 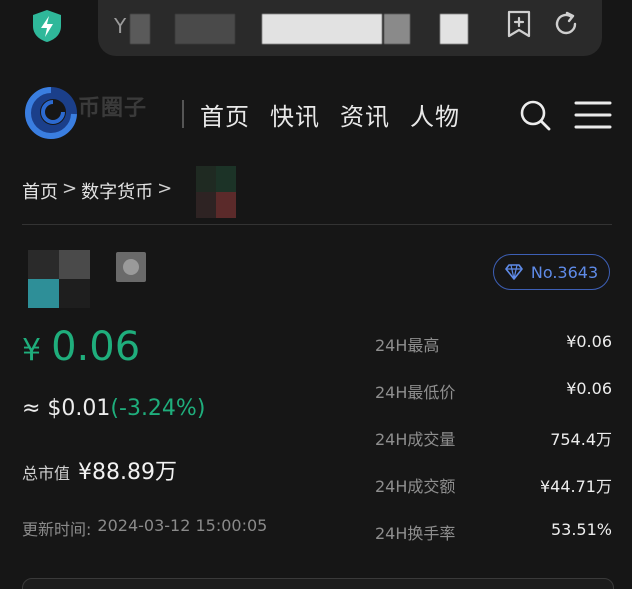 What do you see at coordinates (435, 114) in the screenshot?
I see `nav-item-people: 人物` at bounding box center [435, 114].